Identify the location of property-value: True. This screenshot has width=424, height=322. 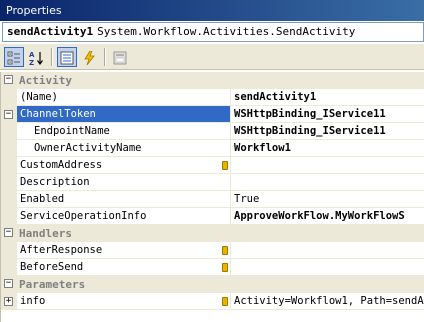
(327, 199).